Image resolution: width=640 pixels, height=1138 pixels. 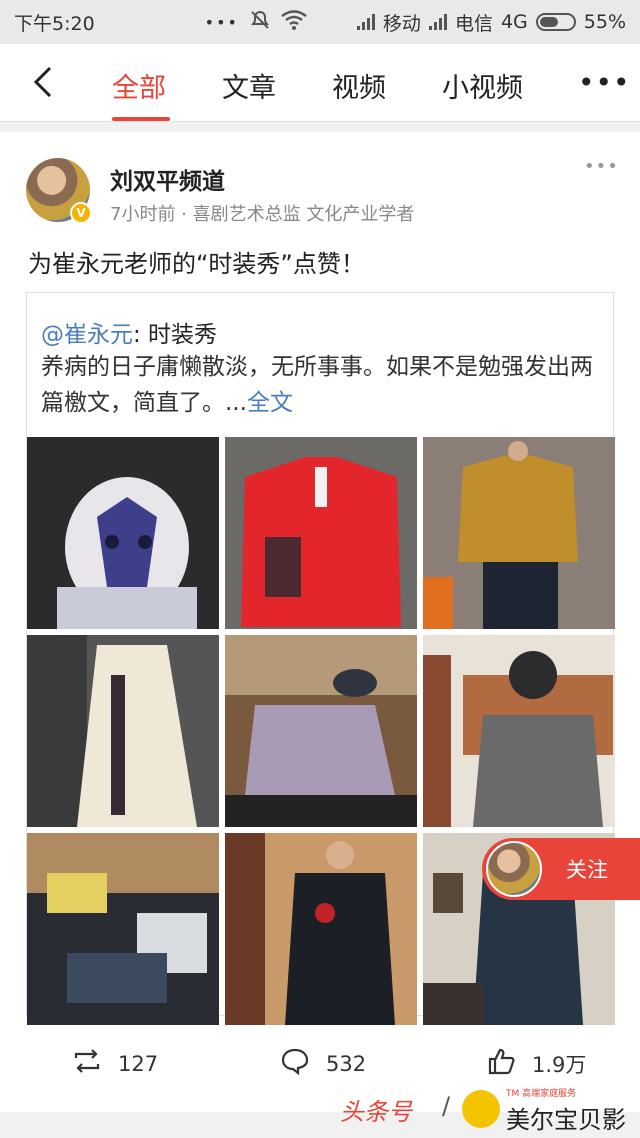 I want to click on battery-icon, so click(x=555, y=22).